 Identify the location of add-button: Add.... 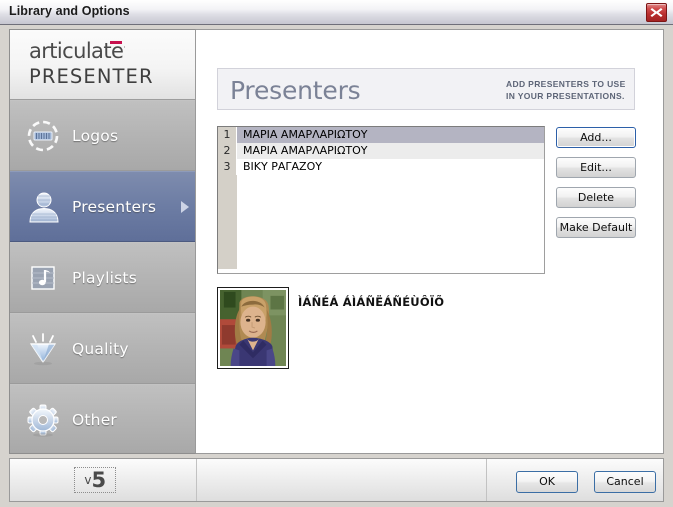
(596, 137).